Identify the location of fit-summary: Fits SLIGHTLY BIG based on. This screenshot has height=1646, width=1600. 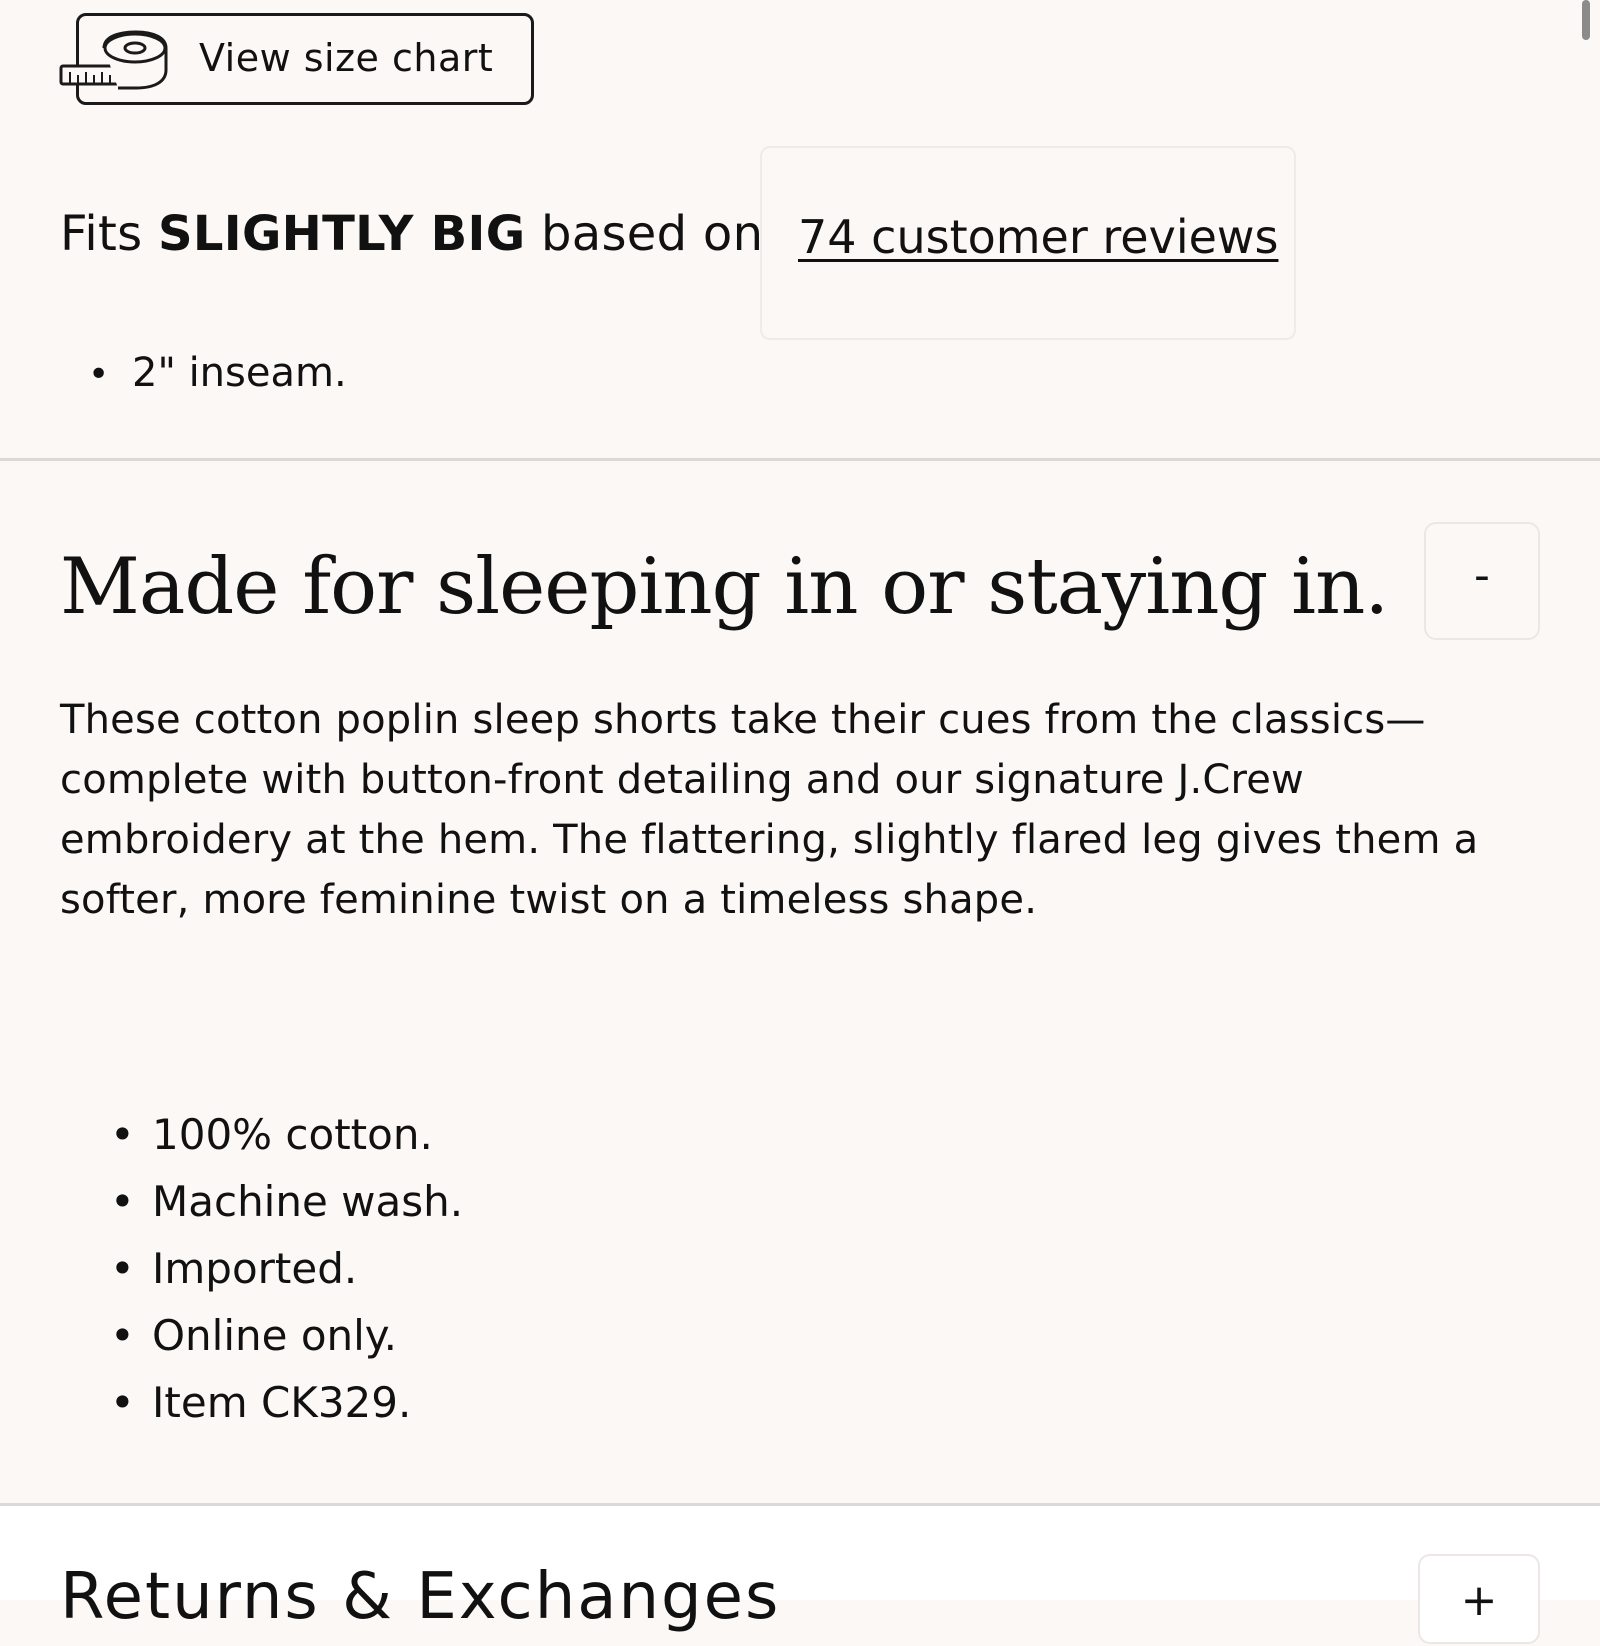
(411, 234).